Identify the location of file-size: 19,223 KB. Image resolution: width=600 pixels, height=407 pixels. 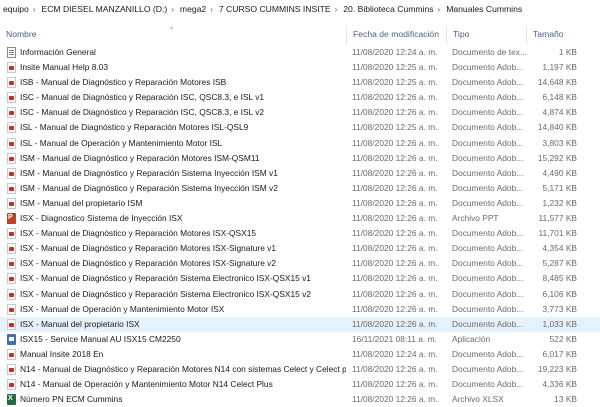
(557, 368).